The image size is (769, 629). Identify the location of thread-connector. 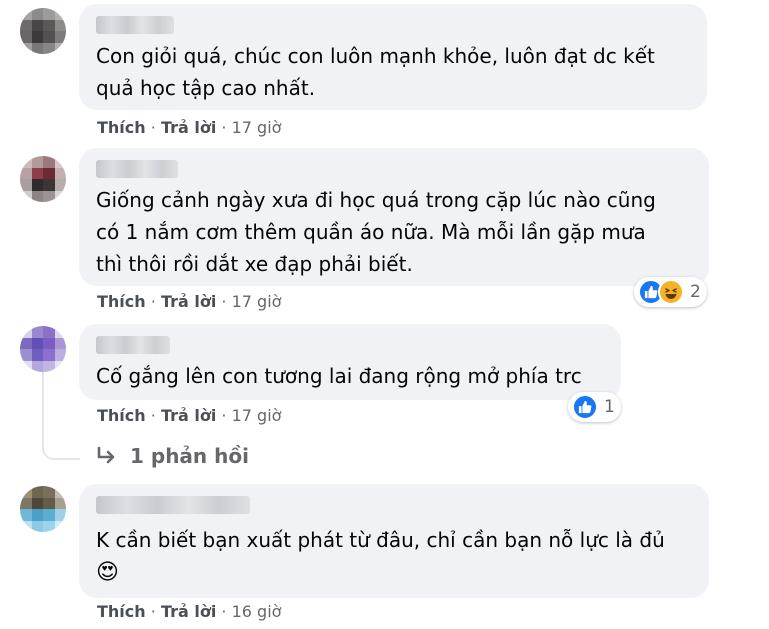
(61, 416).